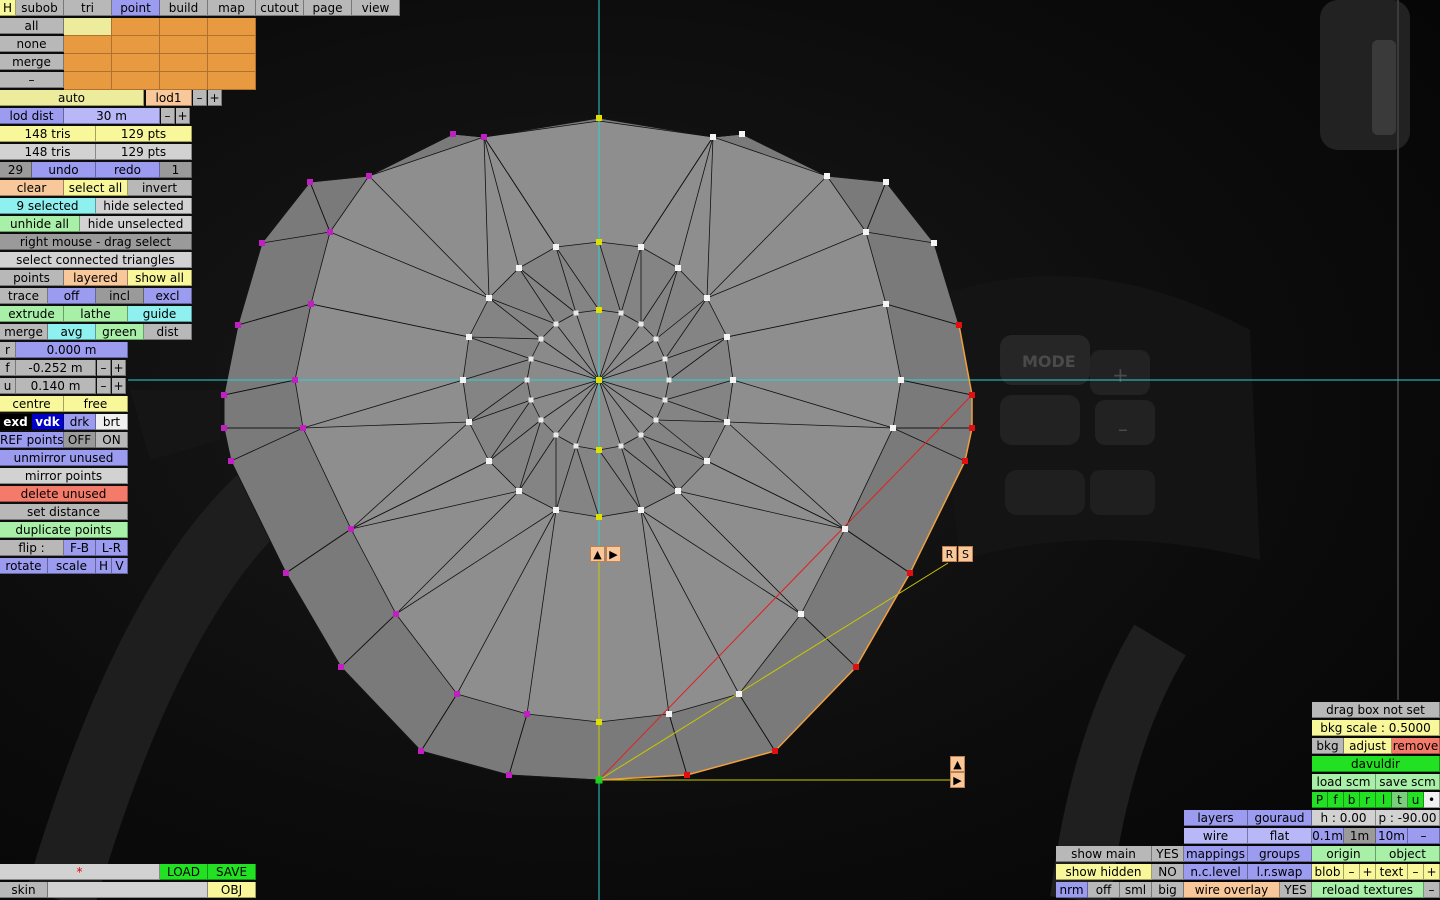  What do you see at coordinates (1408, 818) in the screenshot?
I see `pitch-value: p : -90.00` at bounding box center [1408, 818].